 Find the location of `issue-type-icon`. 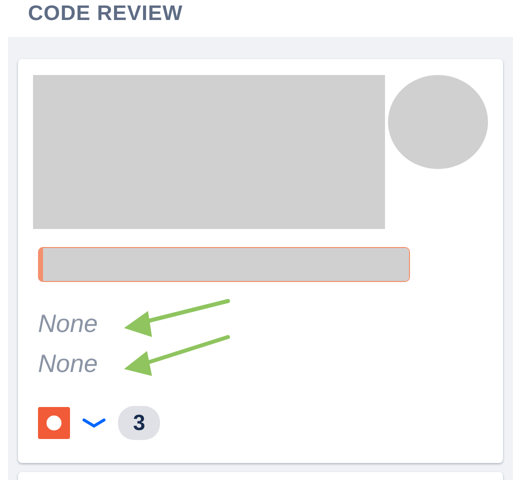

issue-type-icon is located at coordinates (54, 423).